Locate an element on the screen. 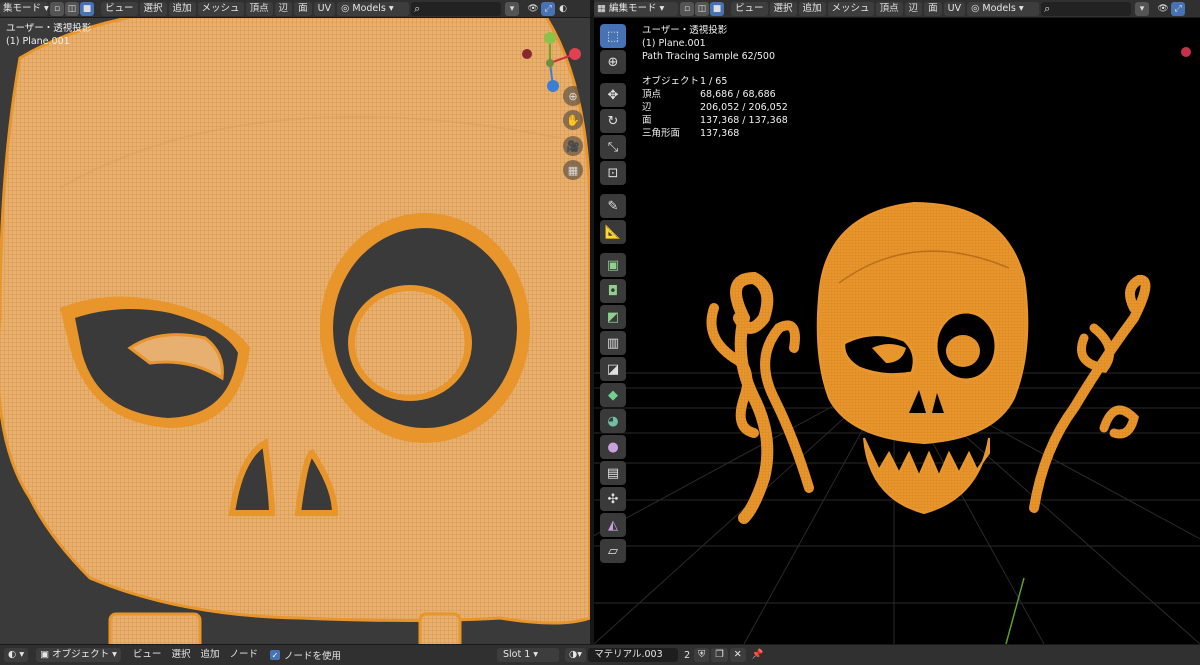 The height and width of the screenshot is (665, 1200). select-box-icon: ⬚ is located at coordinates (613, 36).